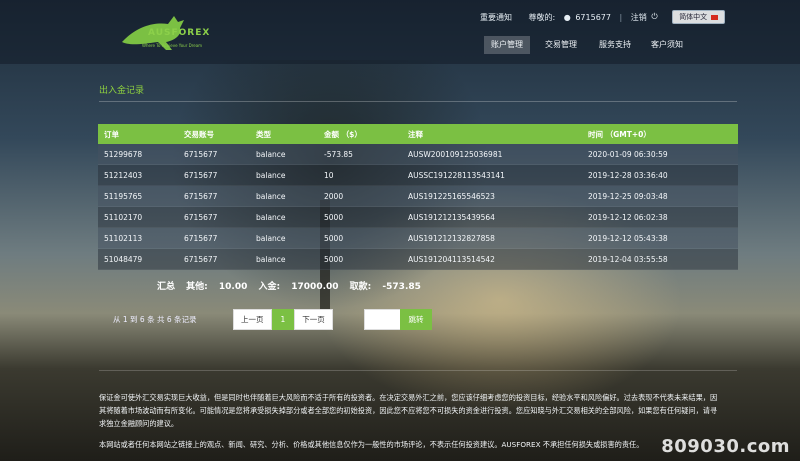  What do you see at coordinates (492, 154) in the screenshot?
I see `cell-comment: AUSW200109125036981` at bounding box center [492, 154].